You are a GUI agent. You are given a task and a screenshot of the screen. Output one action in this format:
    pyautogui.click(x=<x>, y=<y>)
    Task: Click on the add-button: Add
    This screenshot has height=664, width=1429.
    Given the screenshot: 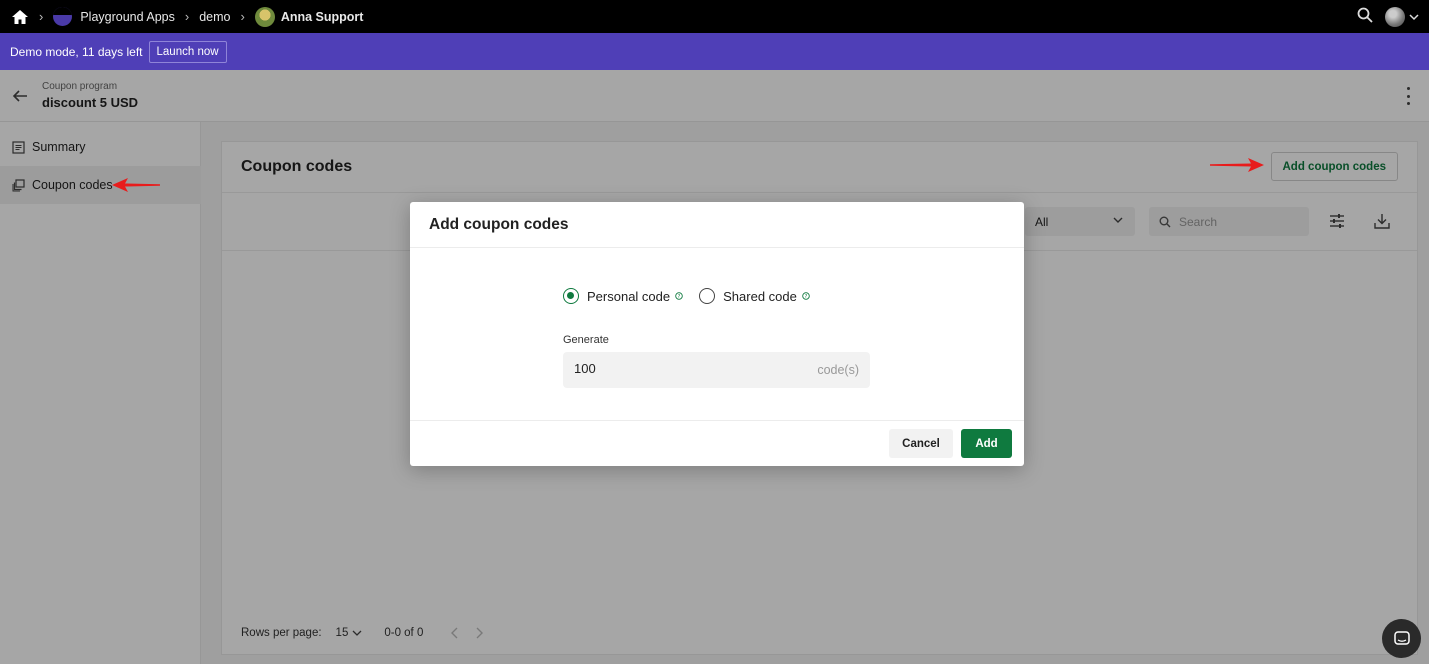 What is the action you would take?
    pyautogui.click(x=986, y=443)
    